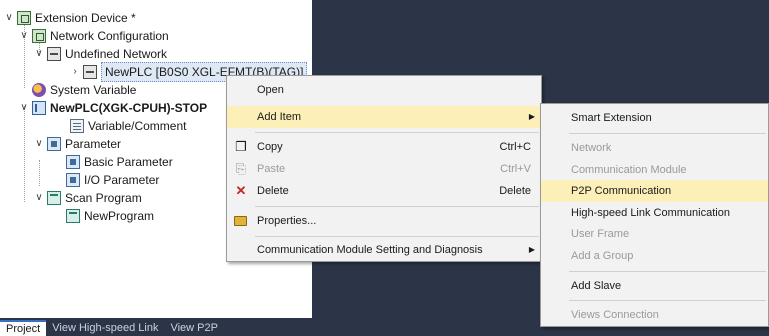 This screenshot has width=769, height=336. I want to click on tree-item-label: Parameter, so click(93, 144).